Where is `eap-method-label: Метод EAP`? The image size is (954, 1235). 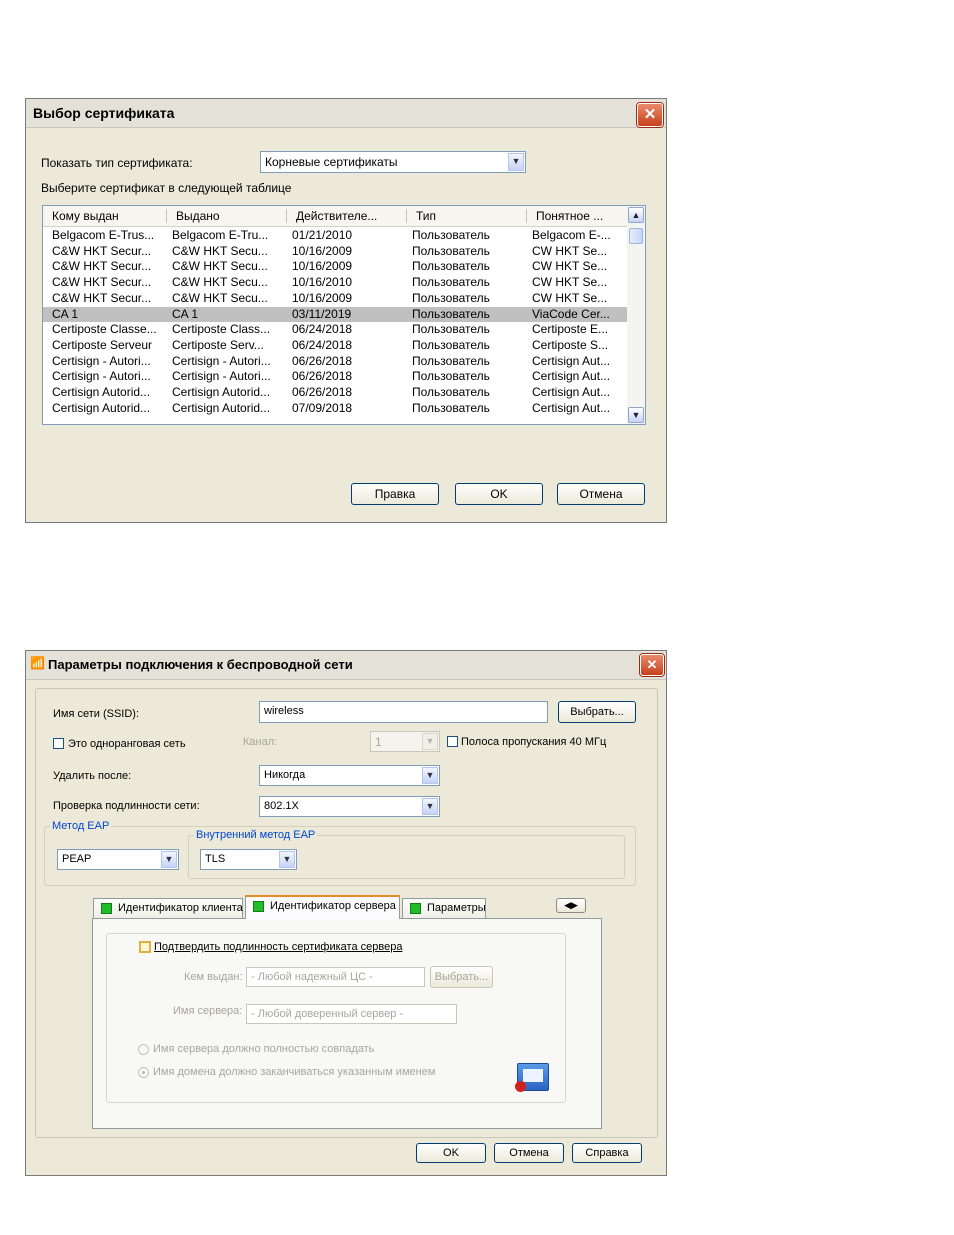 eap-method-label: Метод EAP is located at coordinates (81, 826).